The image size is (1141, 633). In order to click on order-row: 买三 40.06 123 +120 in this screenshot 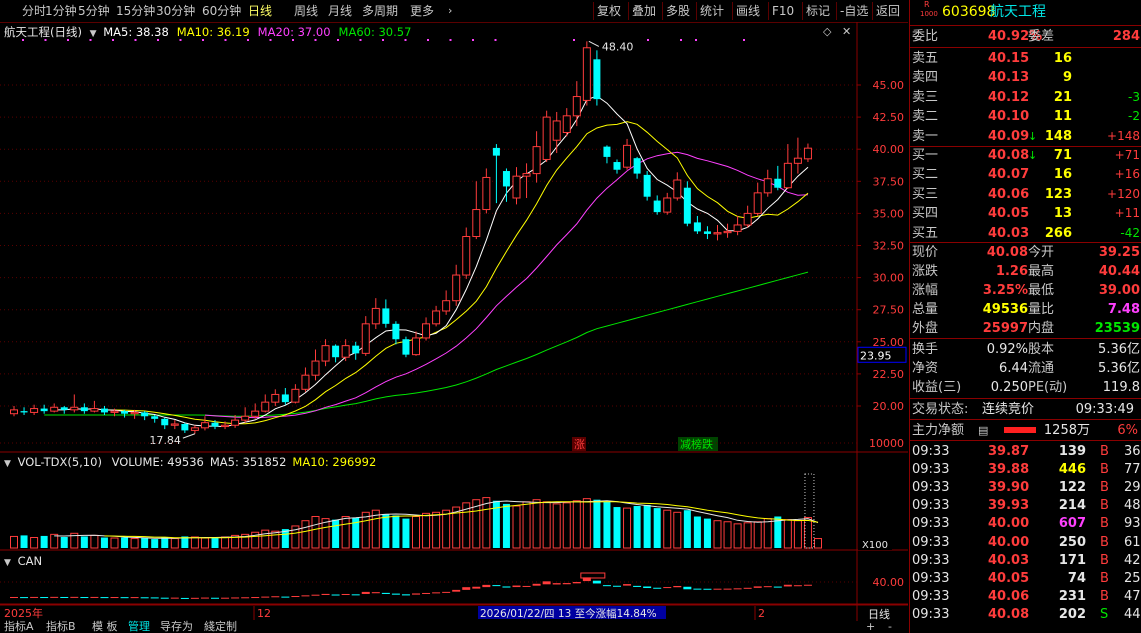, I will do `click(1025, 194)`.